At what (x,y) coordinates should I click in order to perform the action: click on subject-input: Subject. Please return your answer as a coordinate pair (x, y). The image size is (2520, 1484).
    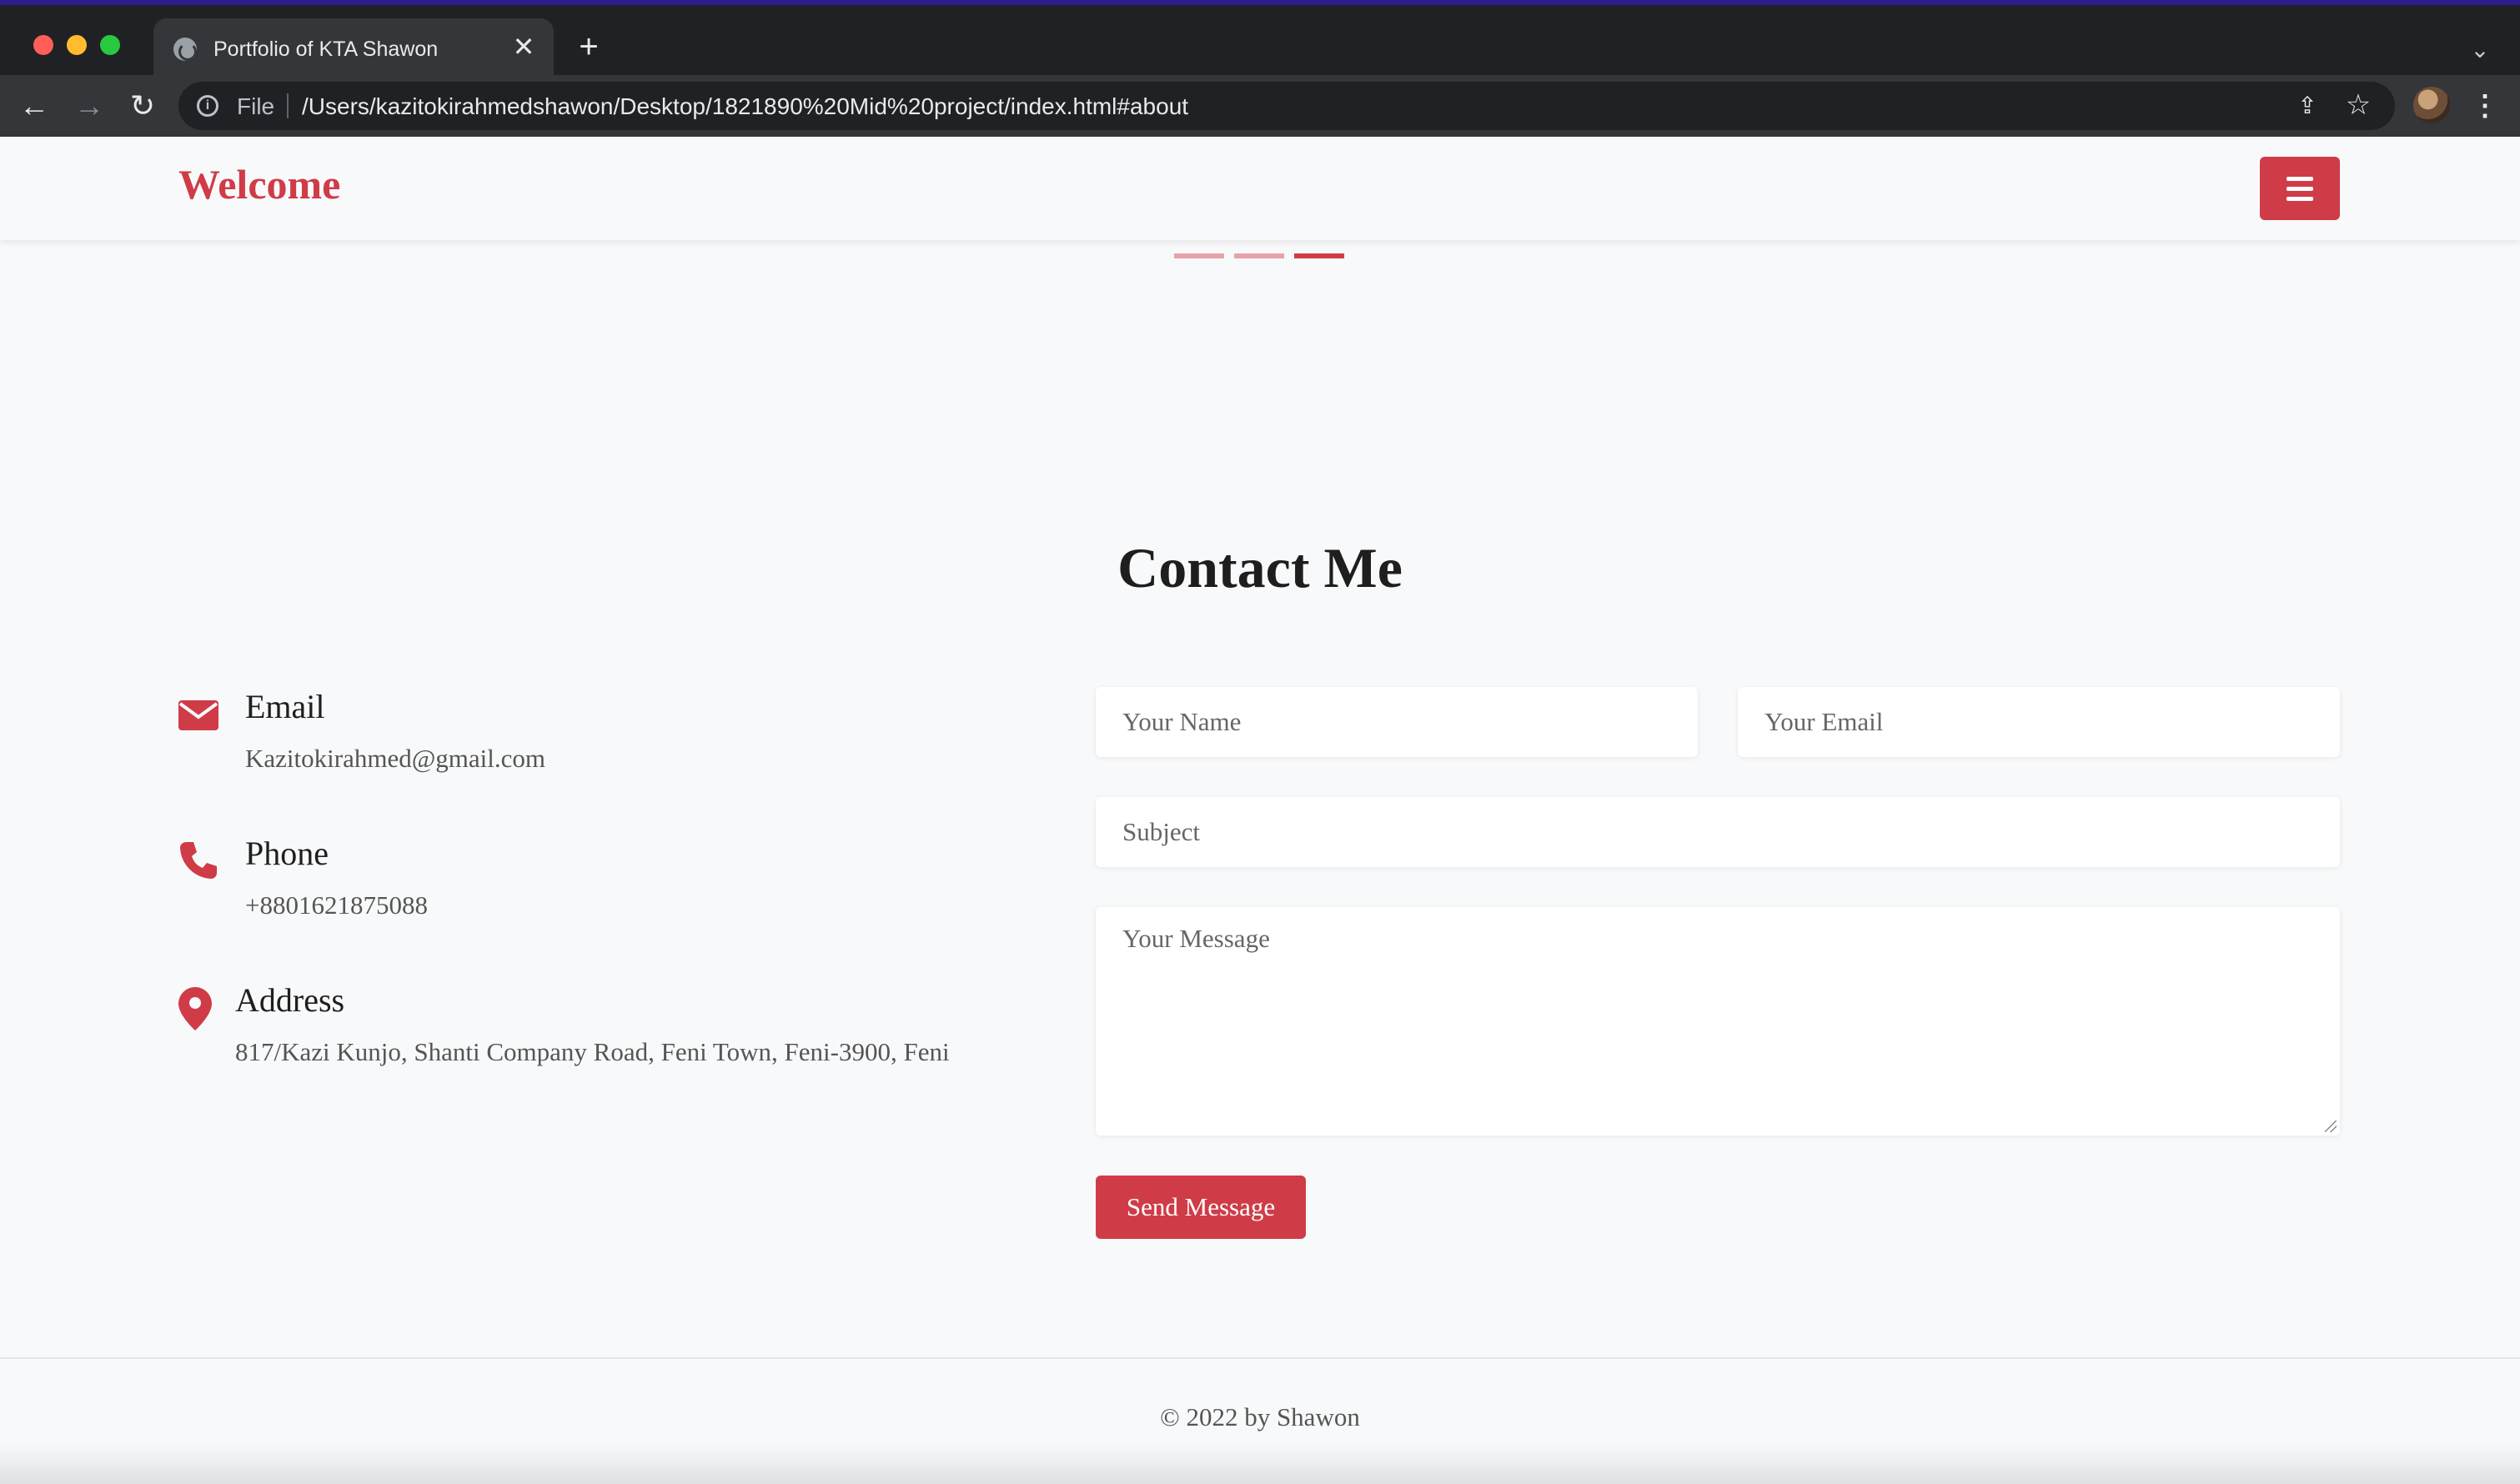
    Looking at the image, I should click on (1718, 832).